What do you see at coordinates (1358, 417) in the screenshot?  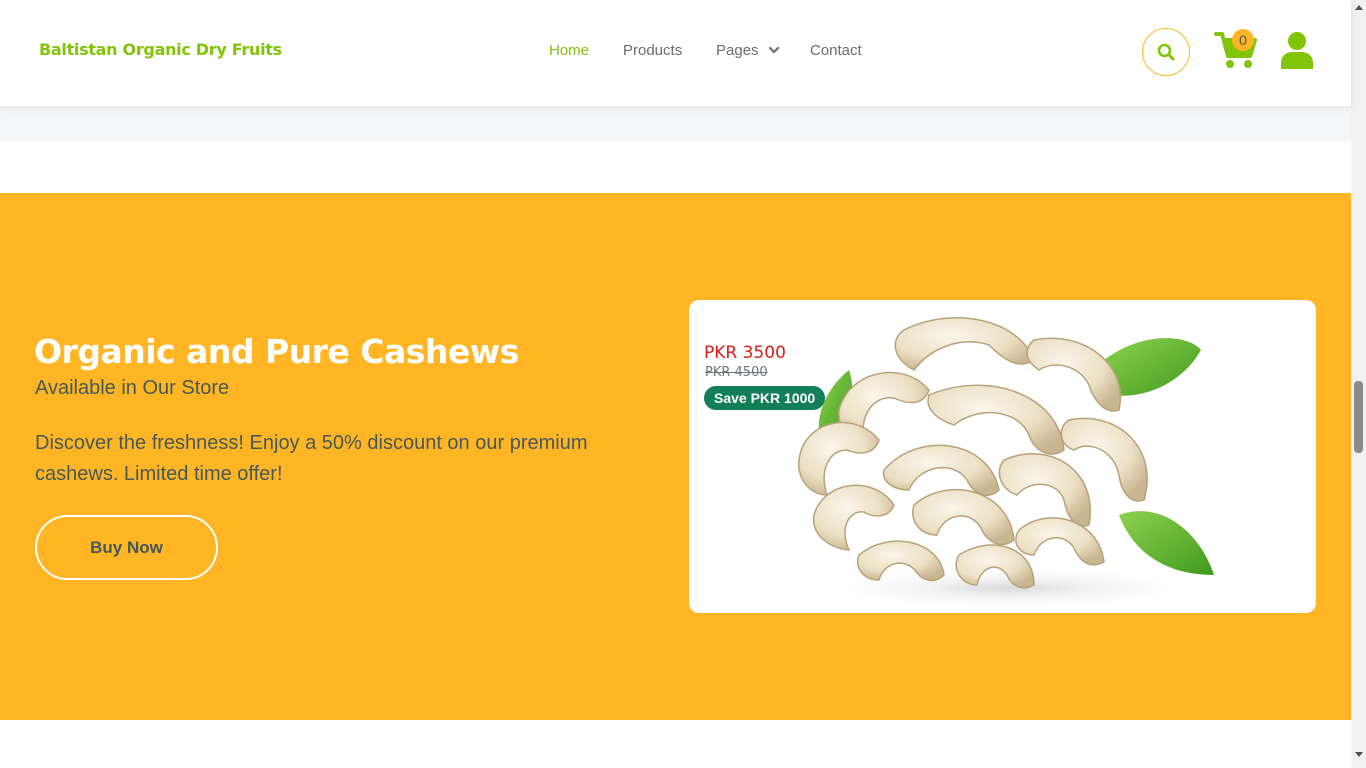 I see `scrollbar-thumb` at bounding box center [1358, 417].